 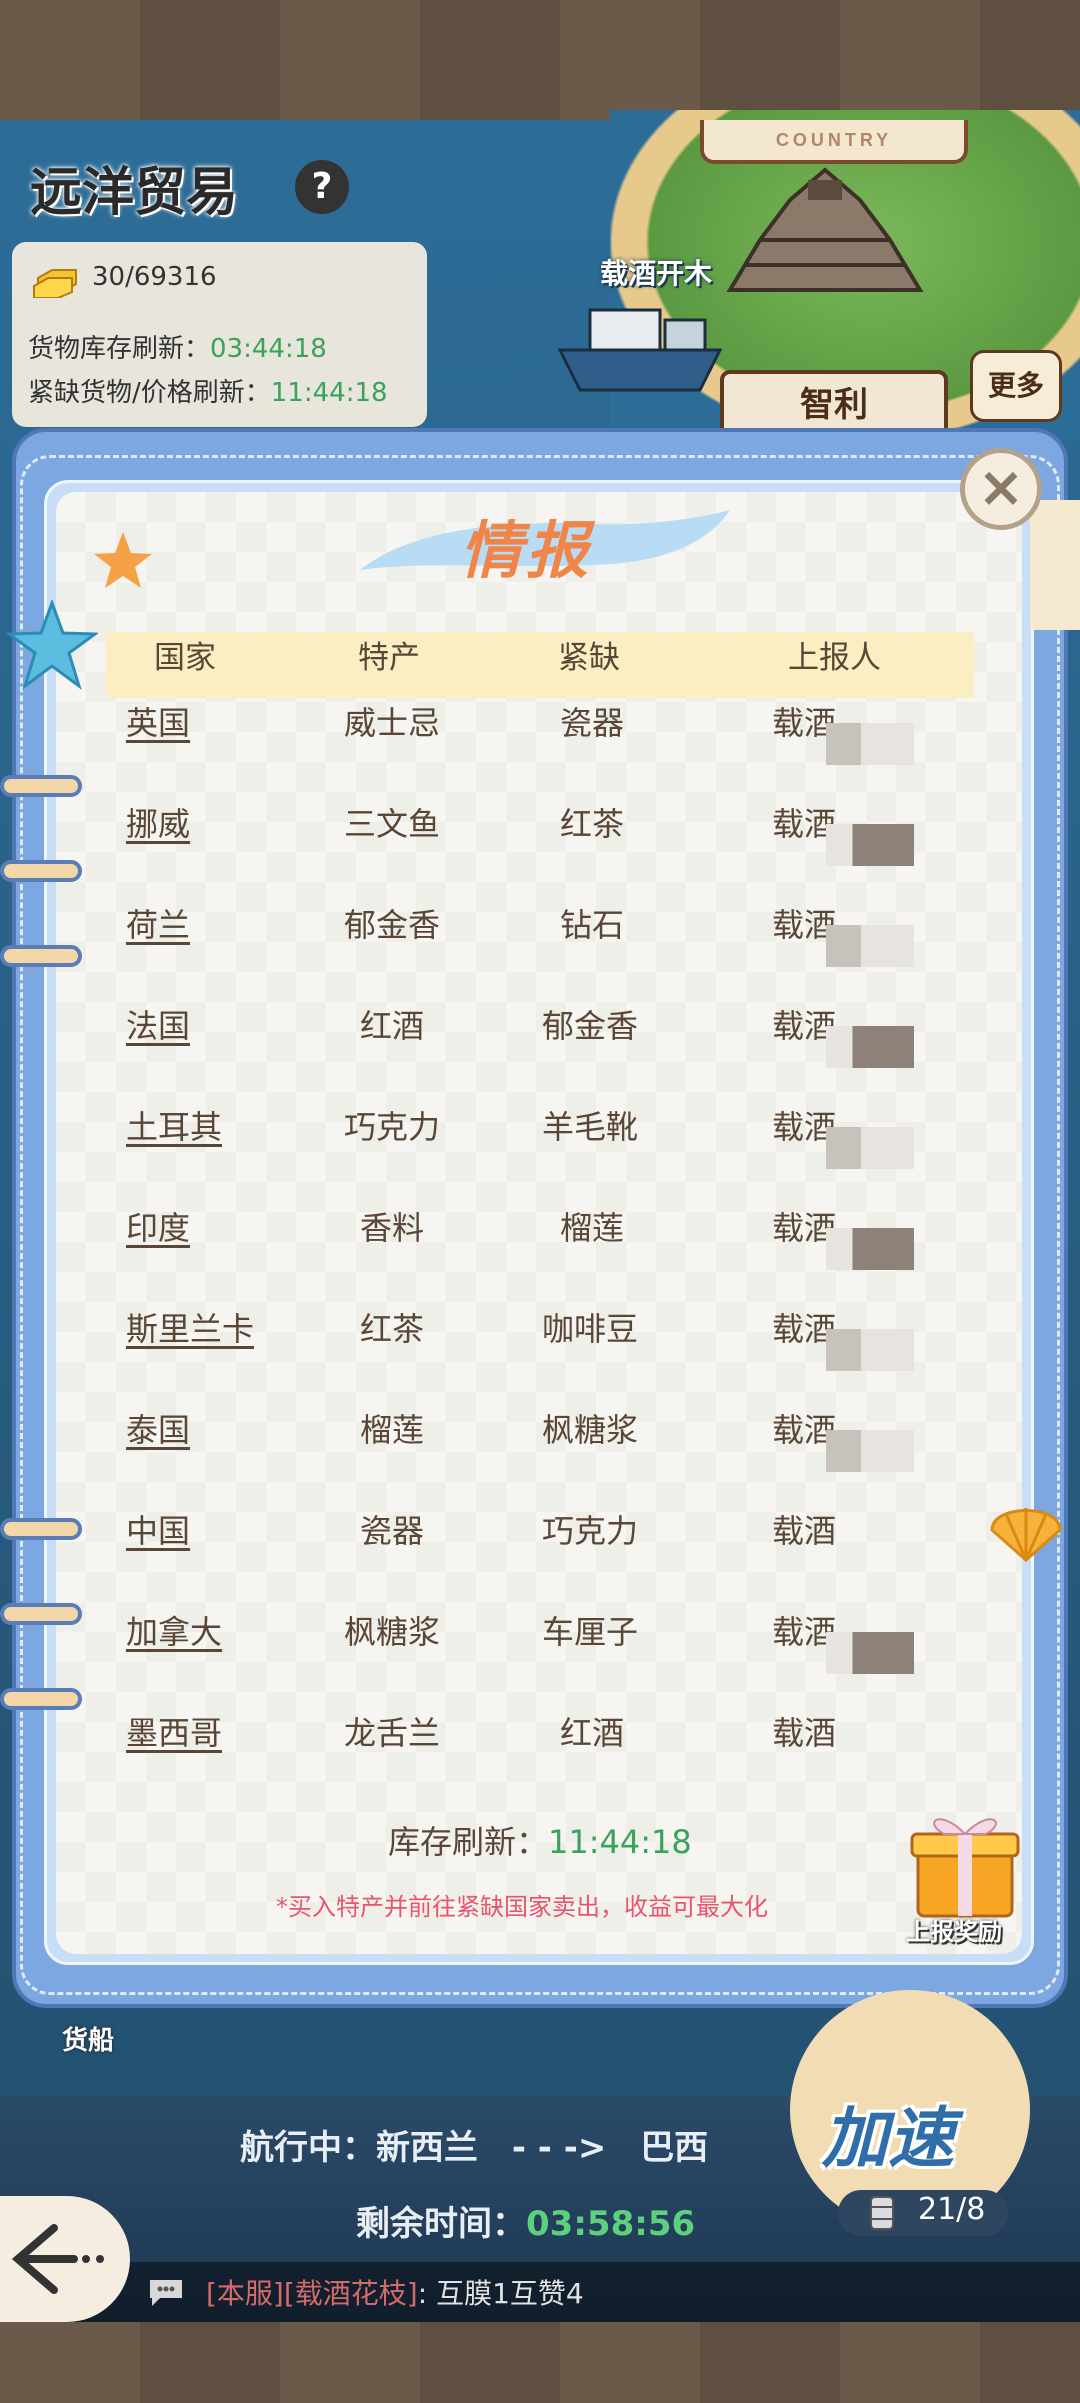 I want to click on ticket-decor, so click(x=1055, y=565).